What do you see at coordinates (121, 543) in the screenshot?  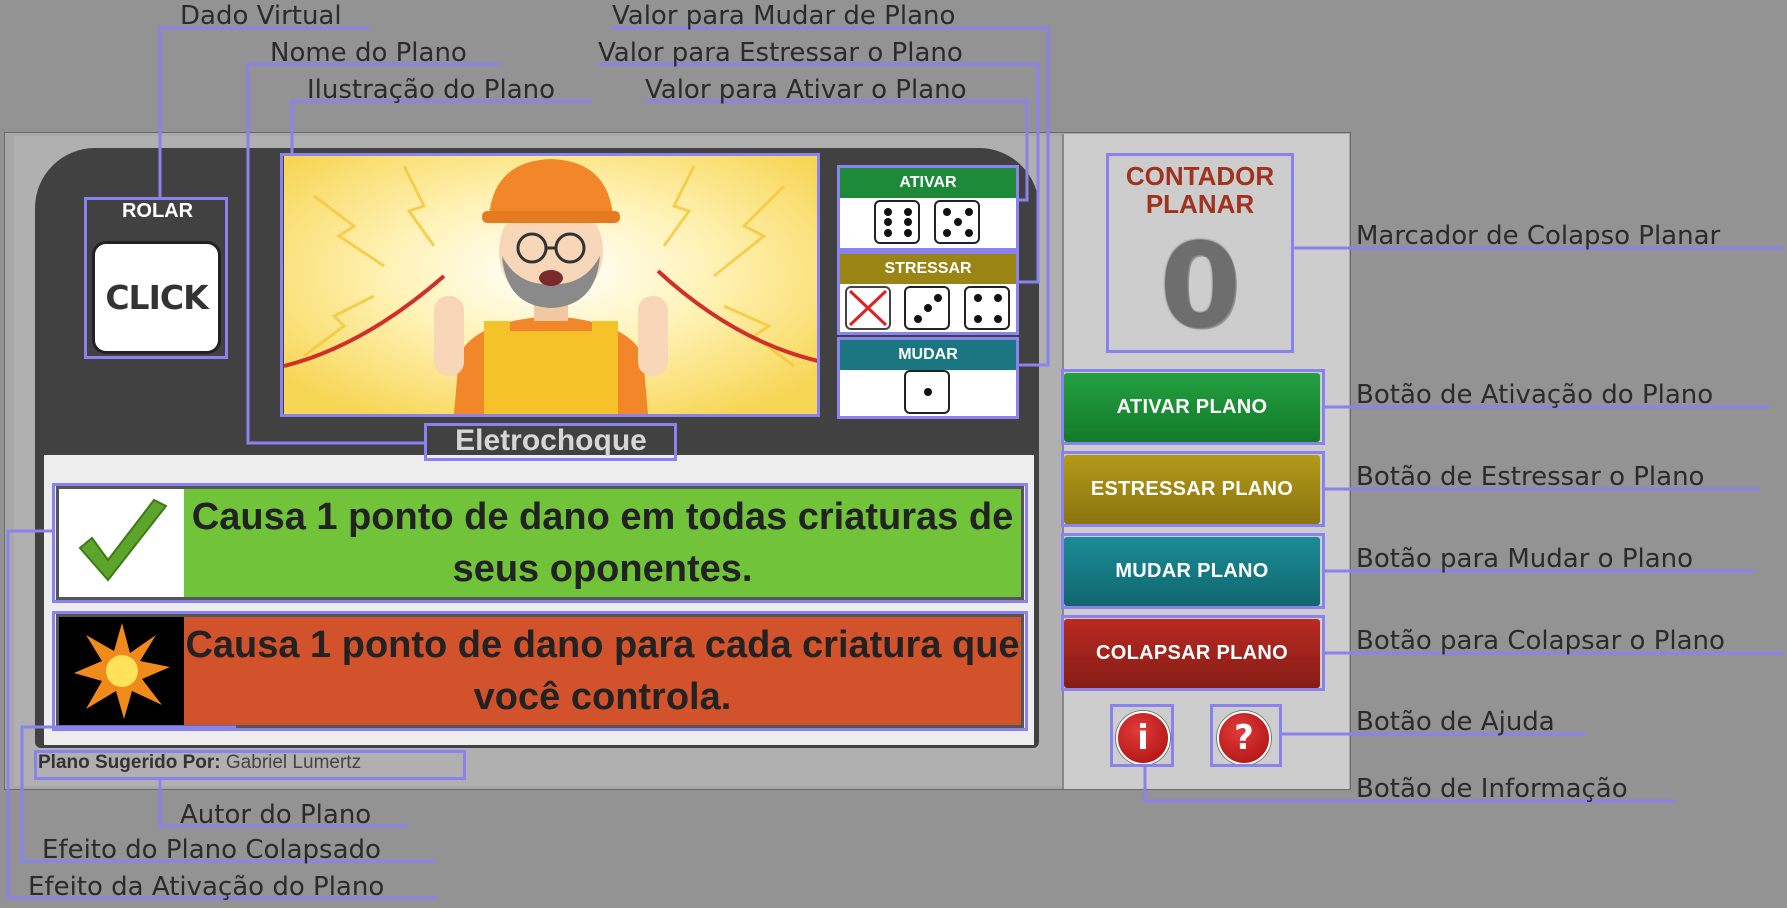 I see `checkmark-icon` at bounding box center [121, 543].